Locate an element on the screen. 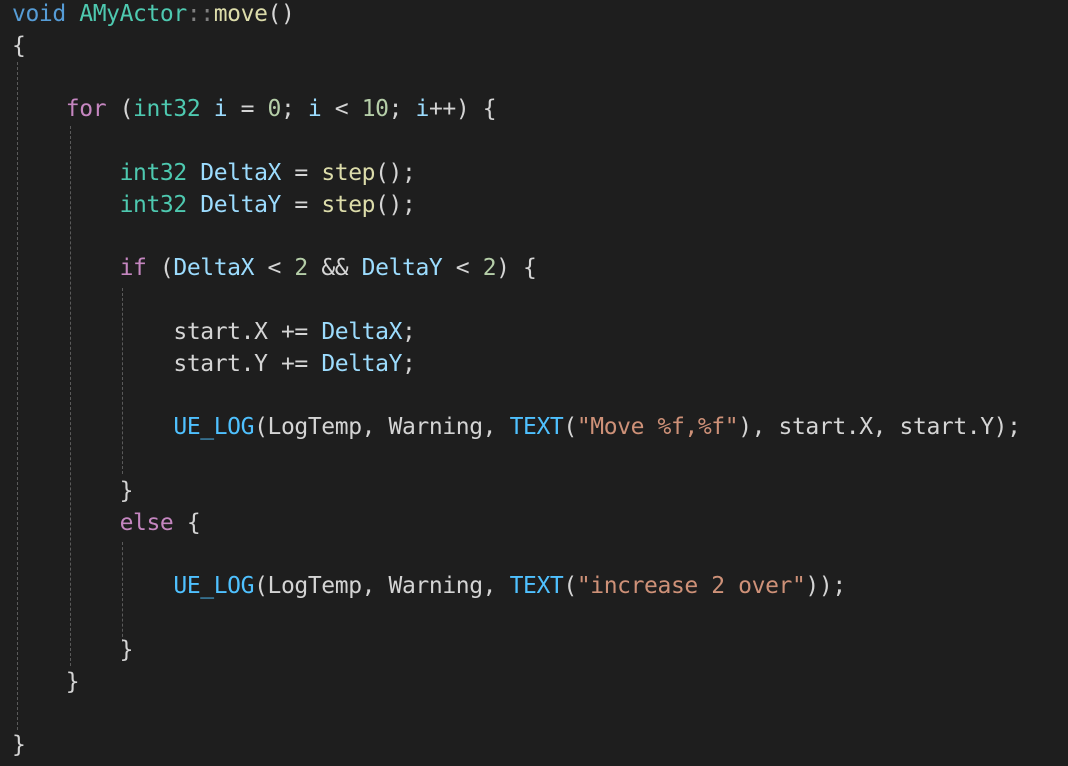 The width and height of the screenshot is (1068, 766). code-line: { is located at coordinates (19, 46).